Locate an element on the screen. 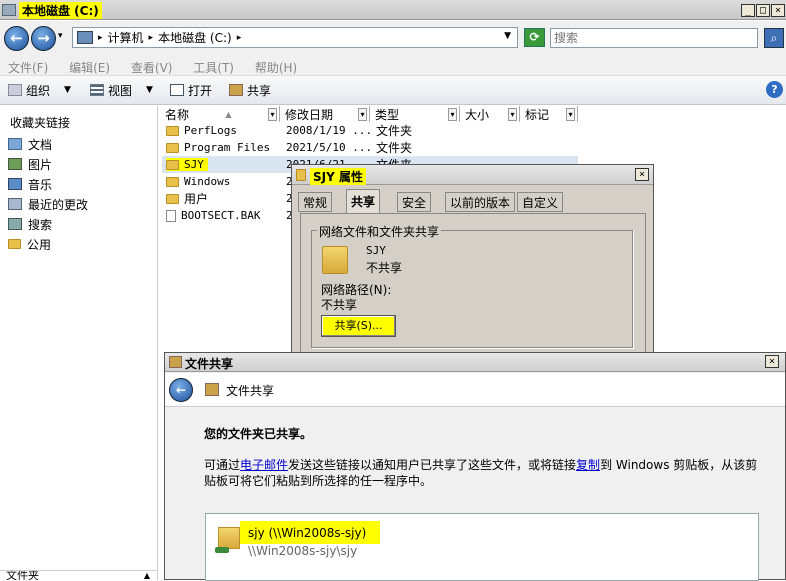 This screenshot has height=581, width=786. file-sharing-close-button: × is located at coordinates (772, 361).